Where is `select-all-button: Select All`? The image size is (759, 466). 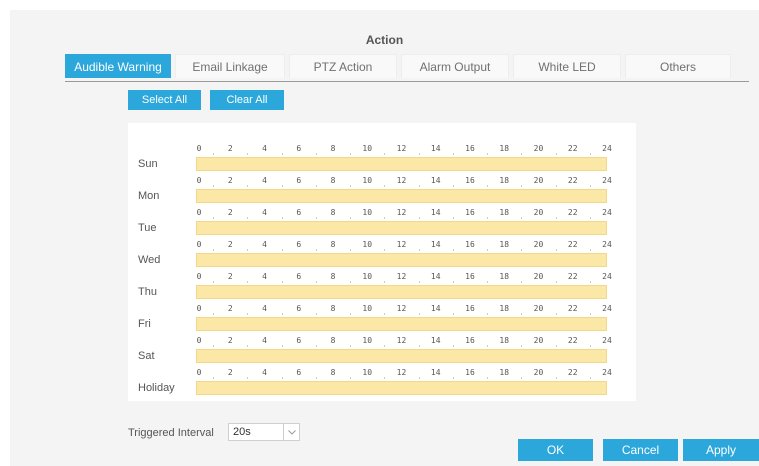
select-all-button: Select All is located at coordinates (164, 100).